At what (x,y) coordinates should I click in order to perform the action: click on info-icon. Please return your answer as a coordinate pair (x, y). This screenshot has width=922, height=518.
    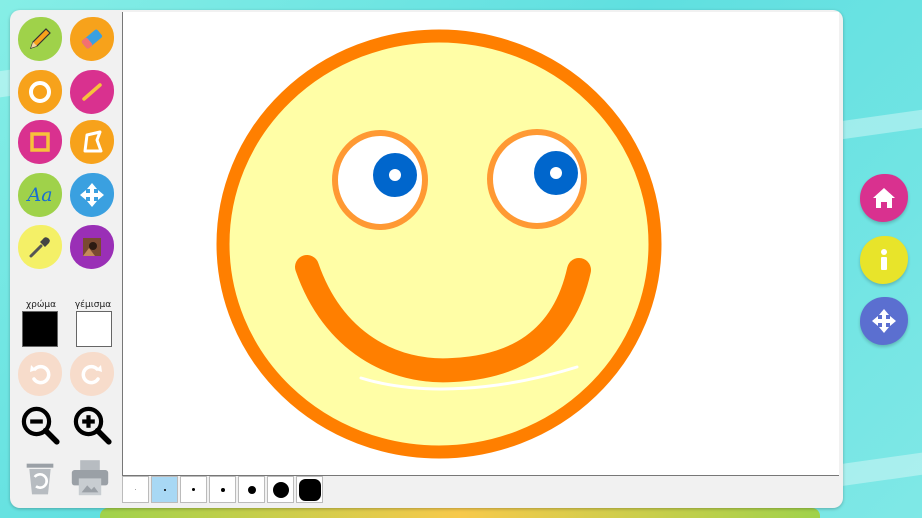
    Looking at the image, I should click on (884, 259).